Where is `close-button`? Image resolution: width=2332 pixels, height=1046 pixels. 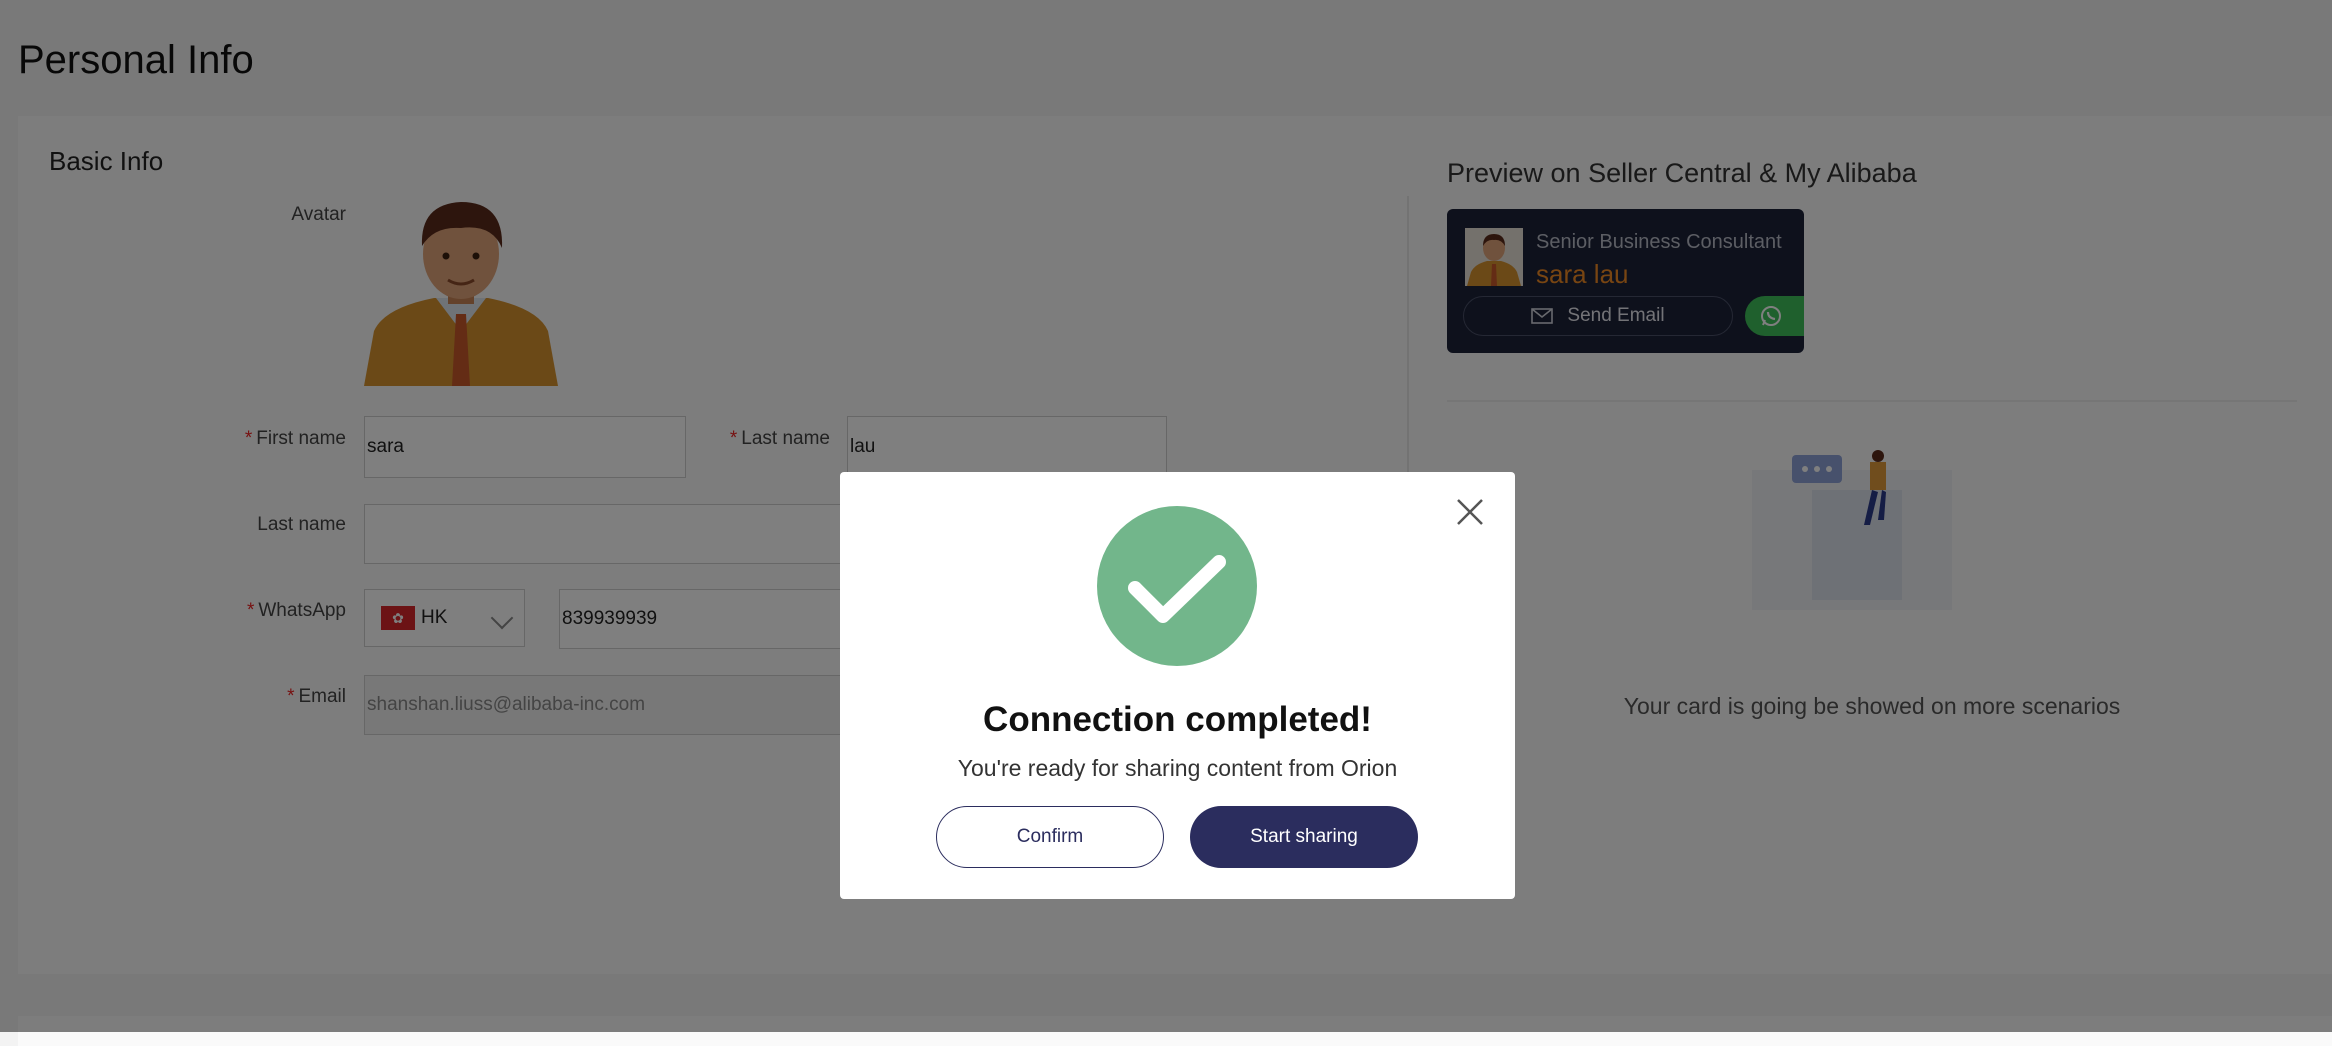 close-button is located at coordinates (1470, 512).